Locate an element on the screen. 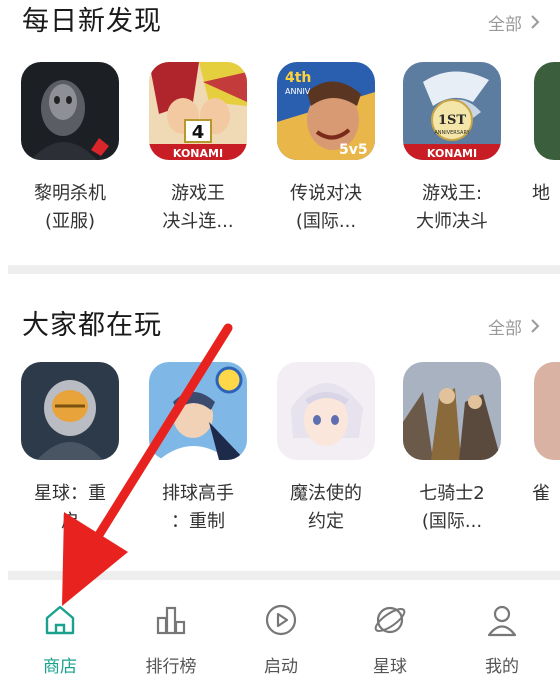 Image resolution: width=560 pixels, height=700 pixels. app-name: 地 is located at coordinates (541, 193).